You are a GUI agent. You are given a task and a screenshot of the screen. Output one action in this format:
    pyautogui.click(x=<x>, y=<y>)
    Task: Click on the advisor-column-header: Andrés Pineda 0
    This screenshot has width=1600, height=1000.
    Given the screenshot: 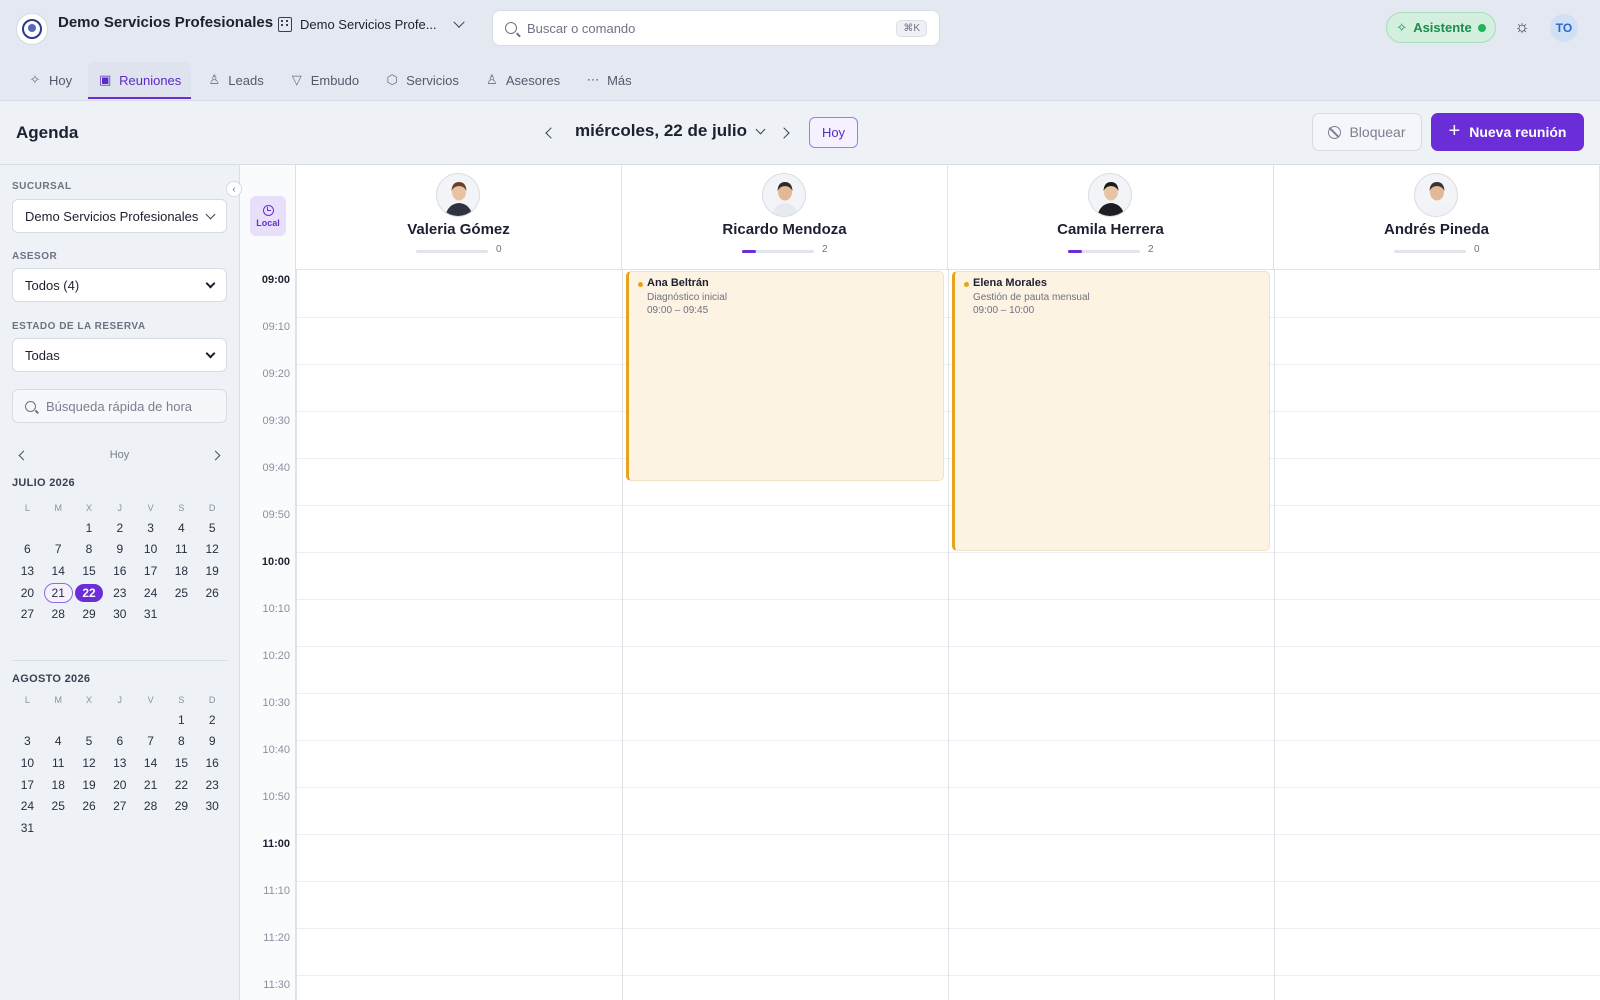 What is the action you would take?
    pyautogui.click(x=1437, y=217)
    